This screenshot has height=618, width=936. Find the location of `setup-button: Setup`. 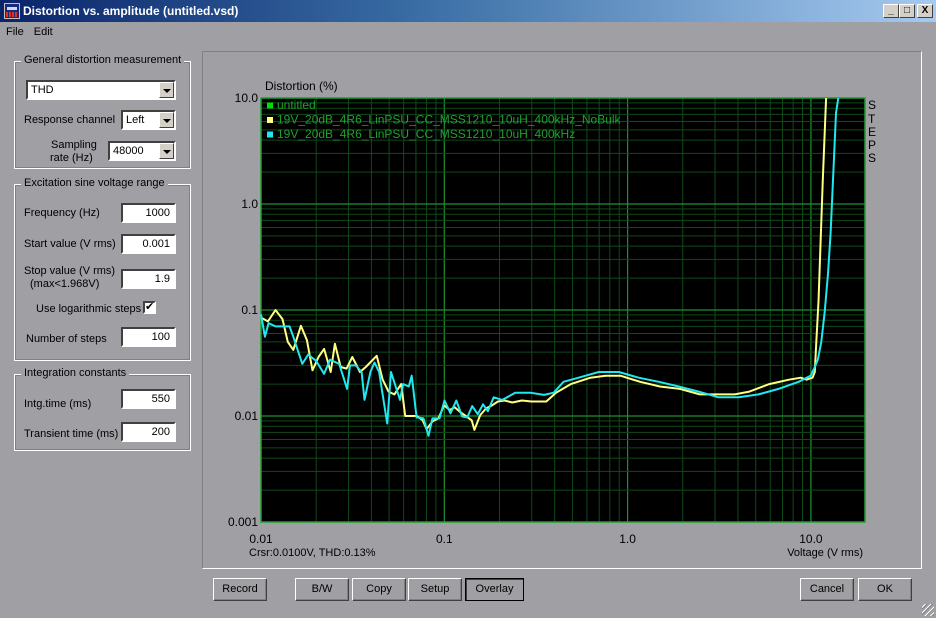

setup-button: Setup is located at coordinates (435, 589).